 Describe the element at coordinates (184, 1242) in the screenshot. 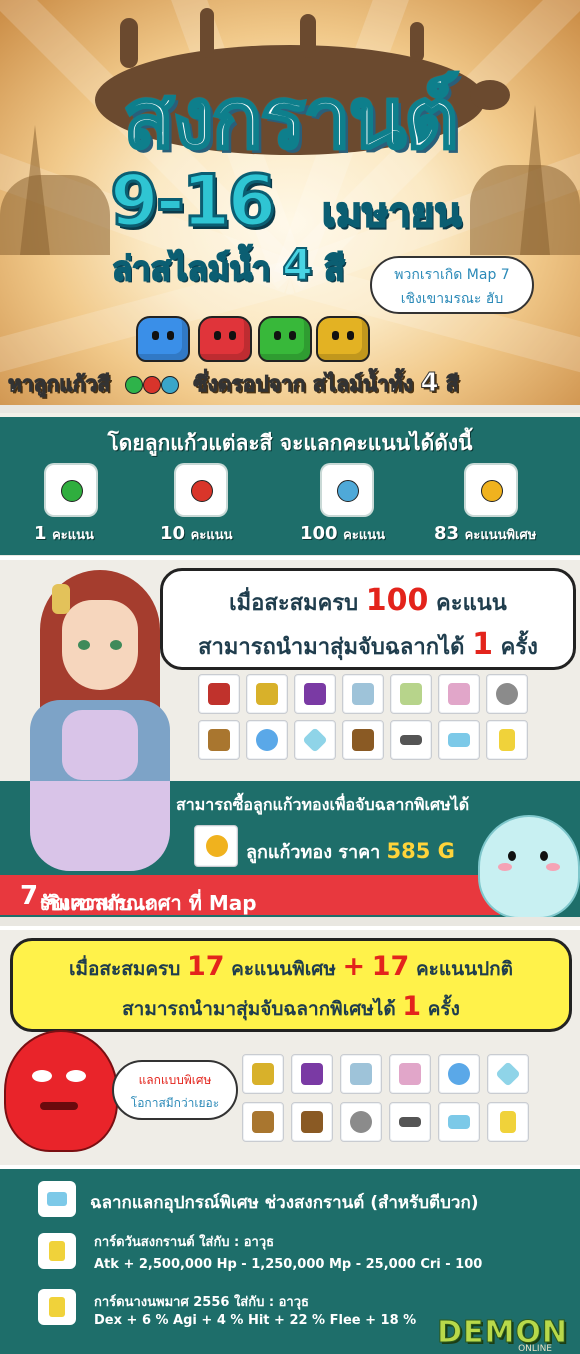

I see `songkran-card-title: การ์ดวันสงกรานต์ ใส่กับ : อาวุธ` at that location.